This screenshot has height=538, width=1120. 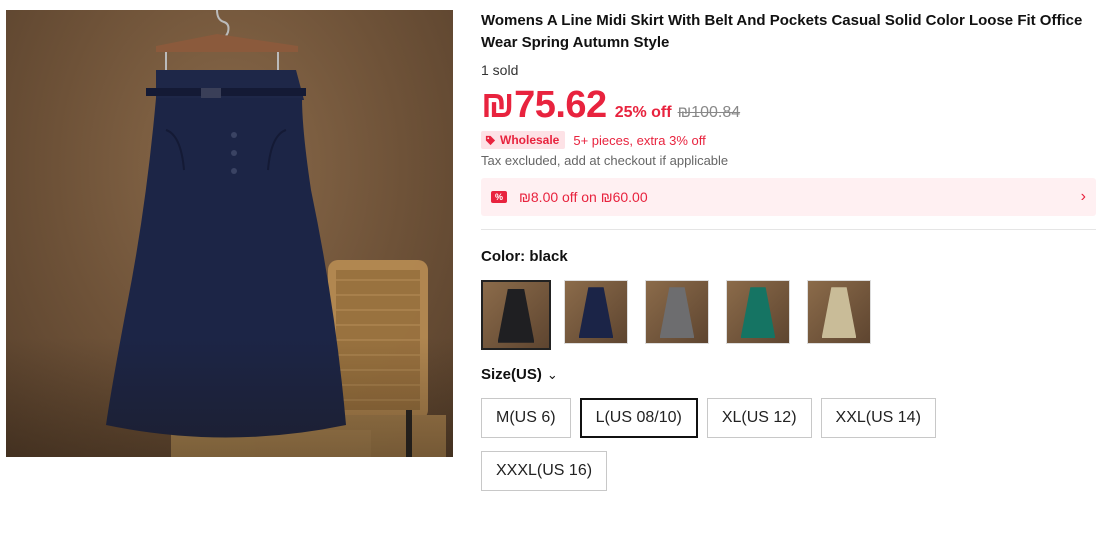 I want to click on color-swatch-navy, so click(x=596, y=312).